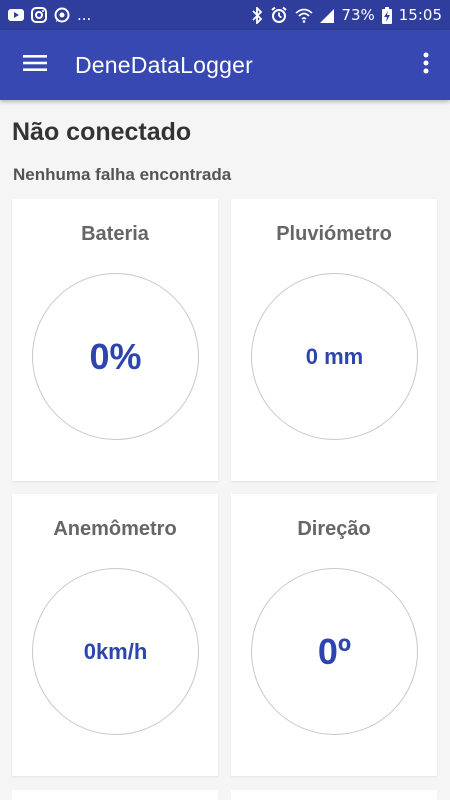  Describe the element at coordinates (115, 795) in the screenshot. I see `next-card-left` at that location.